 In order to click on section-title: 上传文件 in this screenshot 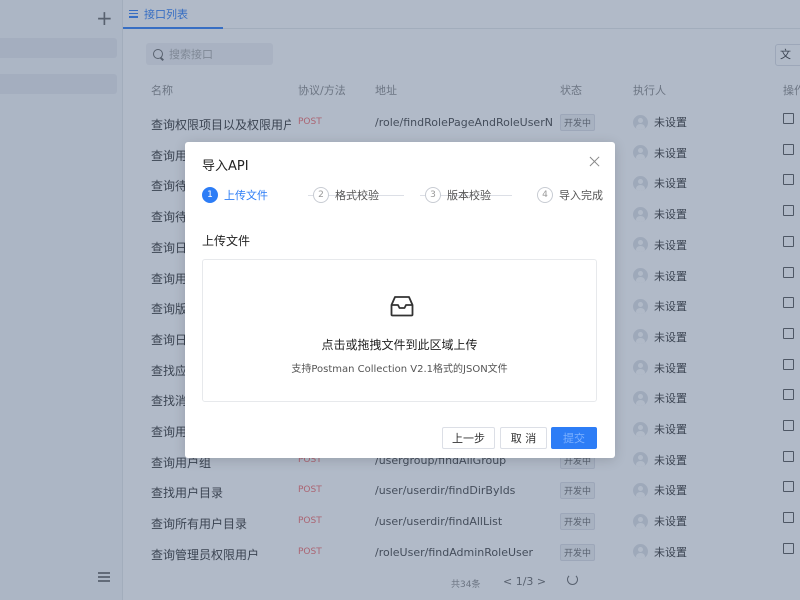, I will do `click(226, 241)`.